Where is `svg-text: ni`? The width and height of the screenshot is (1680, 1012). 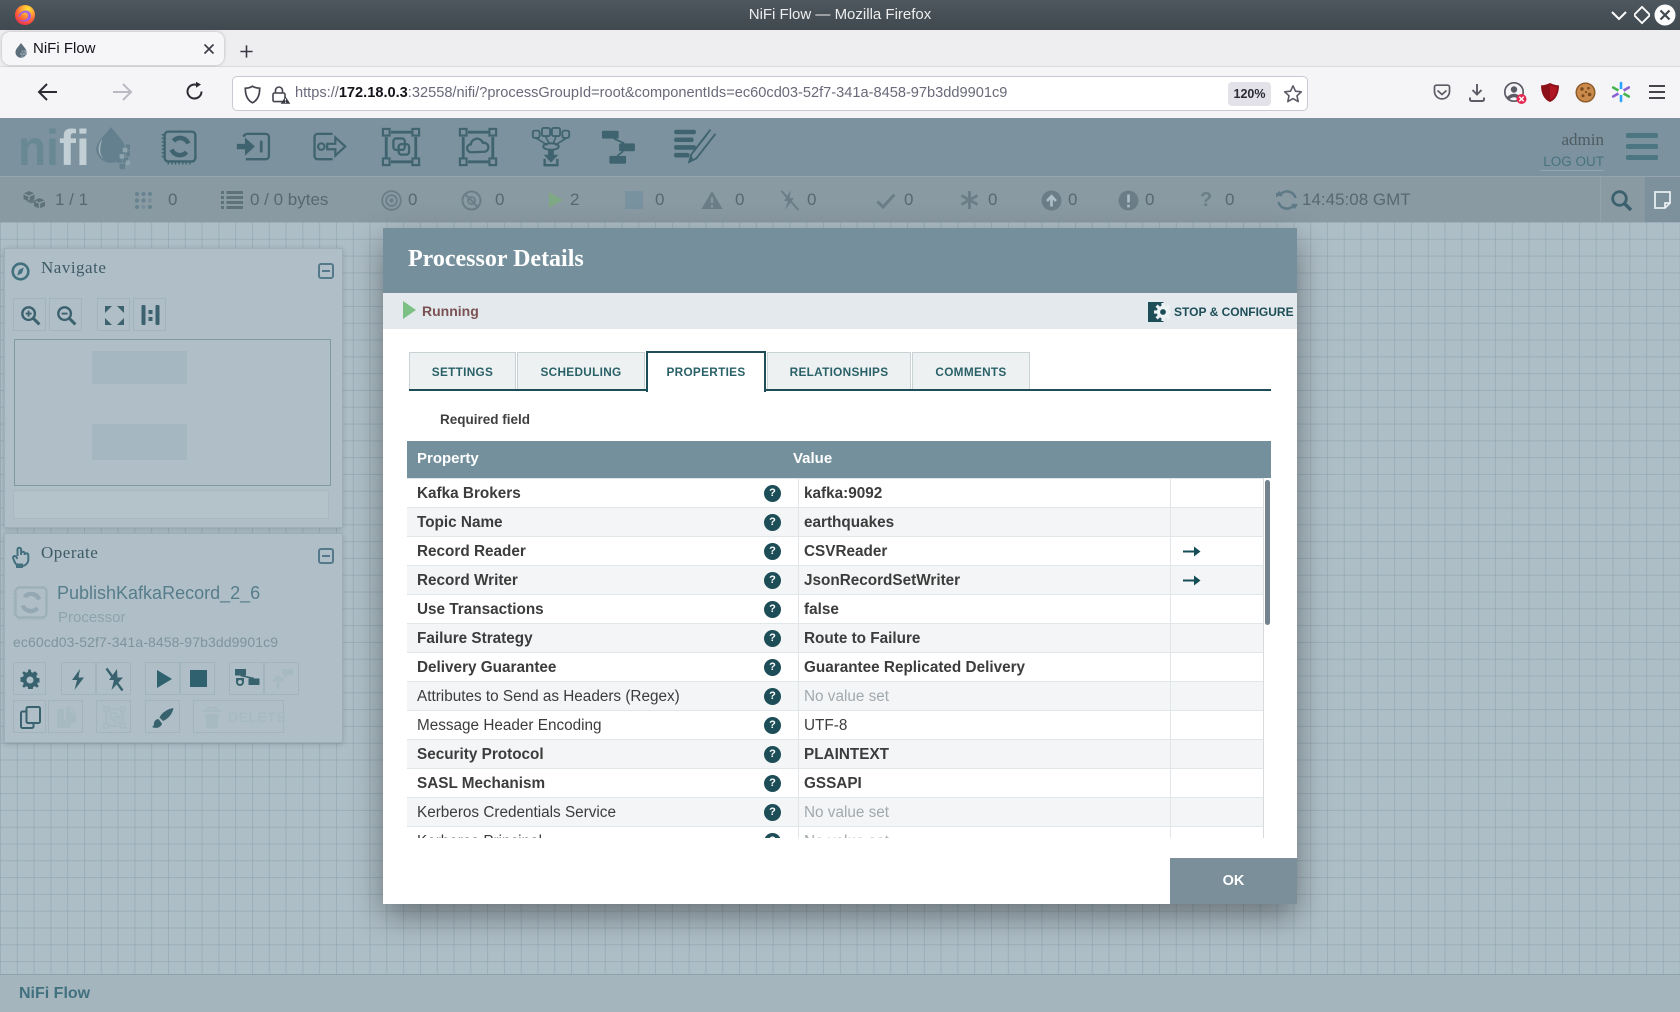 svg-text: ni is located at coordinates (38, 146).